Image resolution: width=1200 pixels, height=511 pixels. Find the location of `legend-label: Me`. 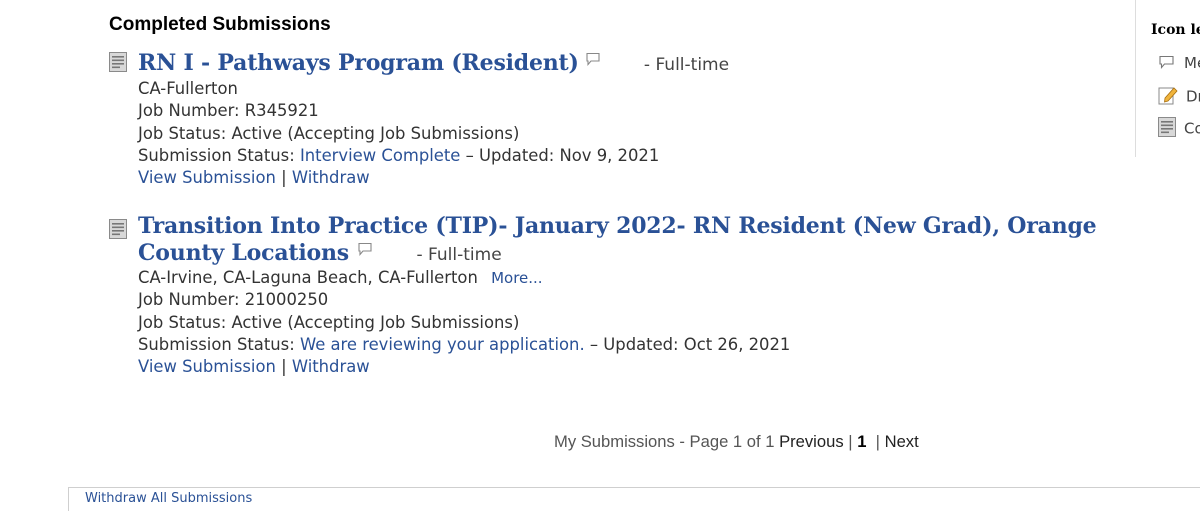

legend-label: Me is located at coordinates (1192, 63).